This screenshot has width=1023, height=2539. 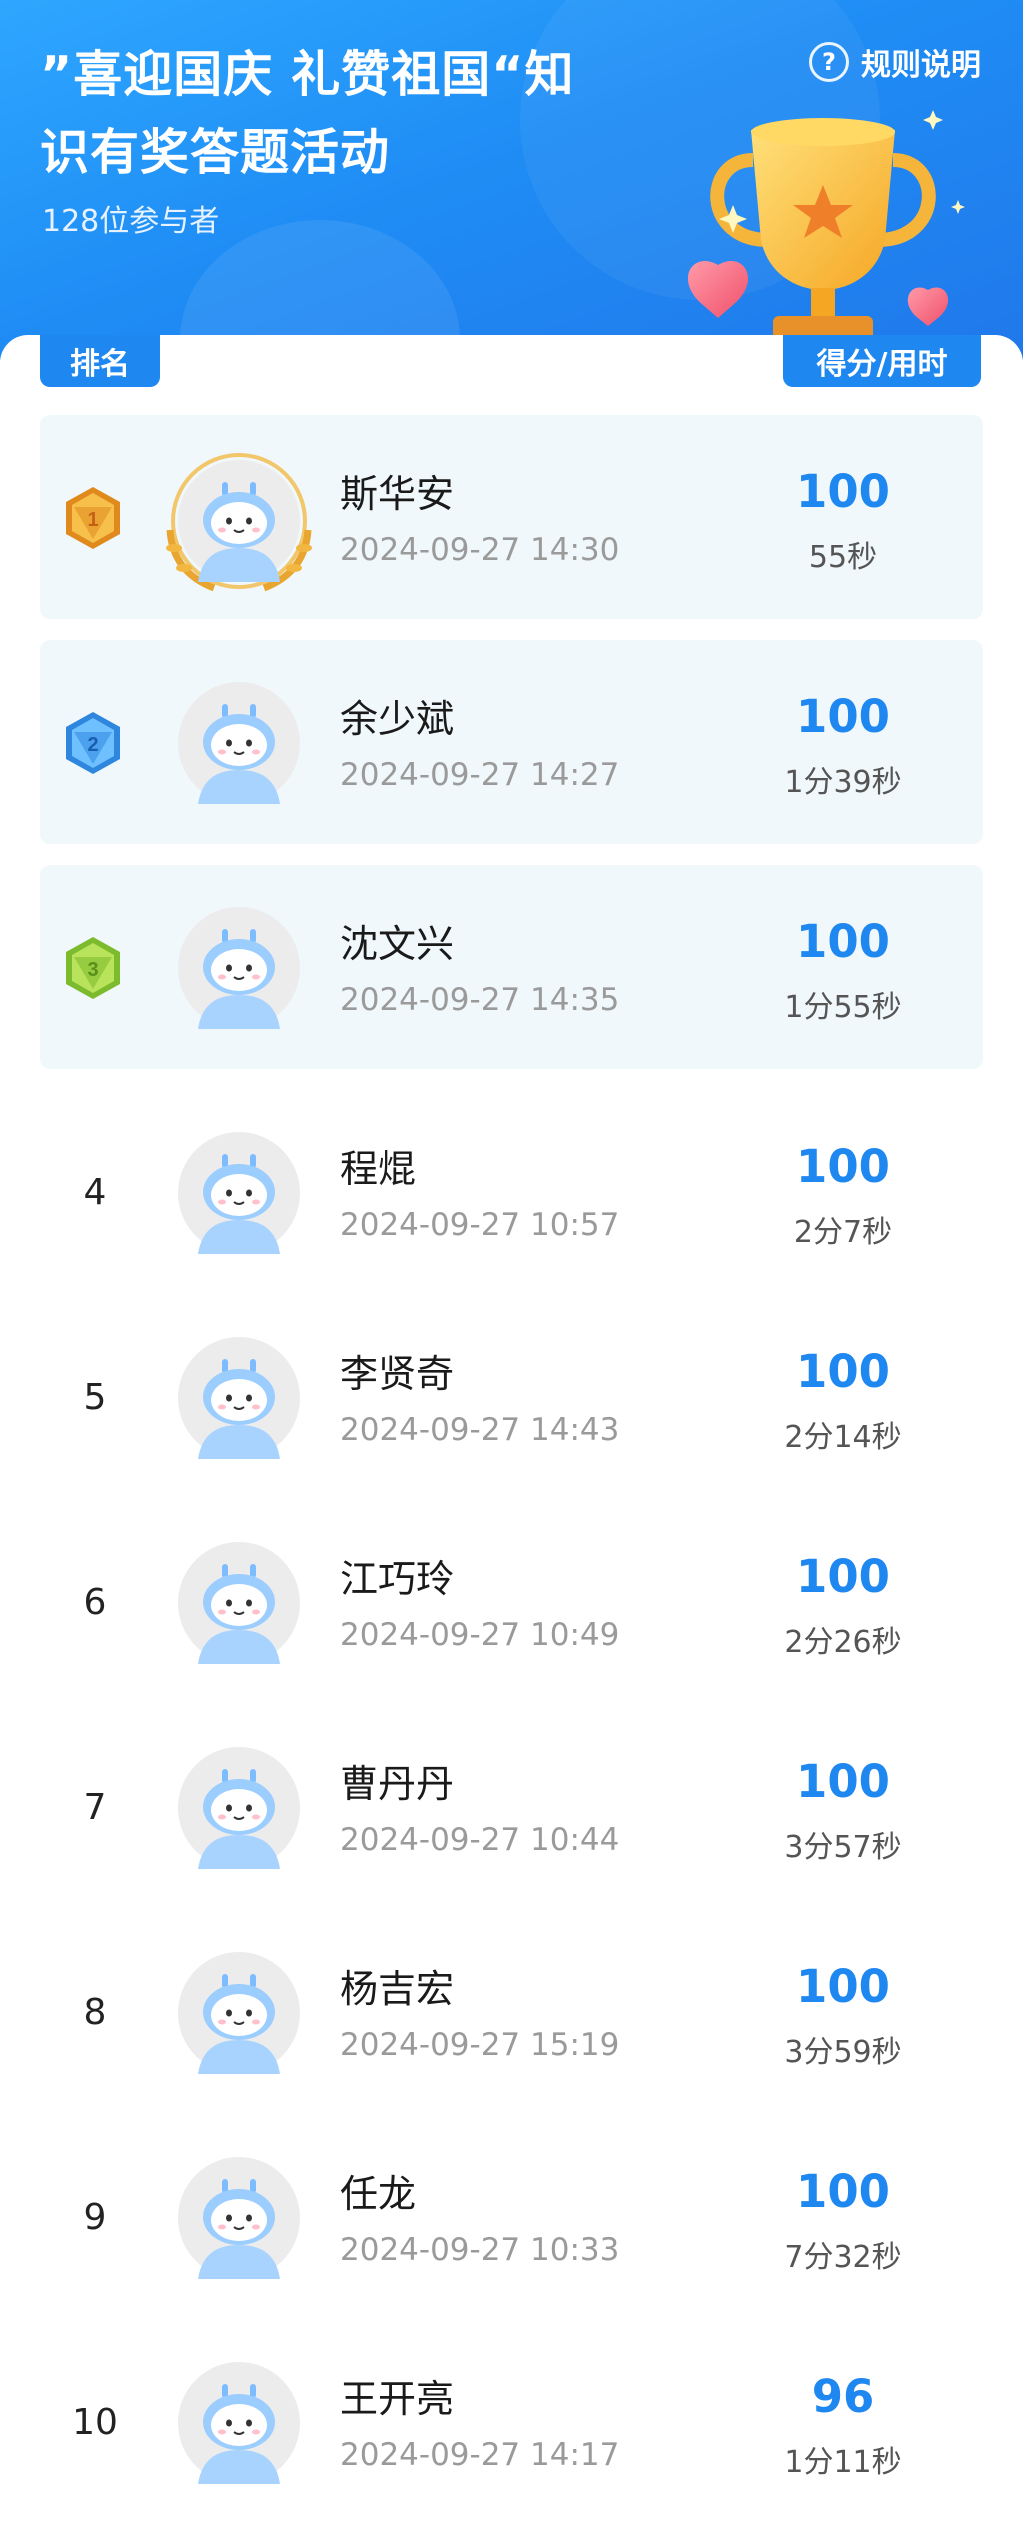 What do you see at coordinates (480, 775) in the screenshot?
I see `submit-time: 2024-09-27 14:27` at bounding box center [480, 775].